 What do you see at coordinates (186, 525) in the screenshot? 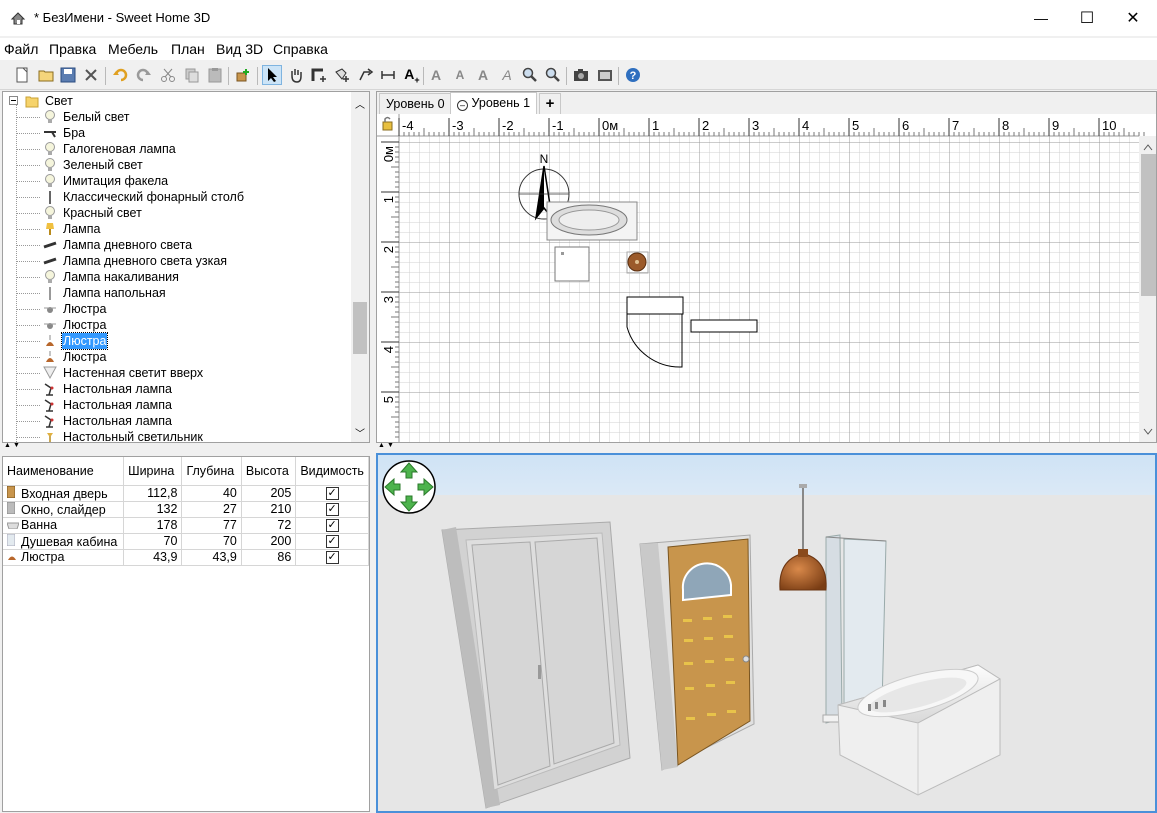
I see `table-row: Ванна 178 77 72 ✓` at bounding box center [186, 525].